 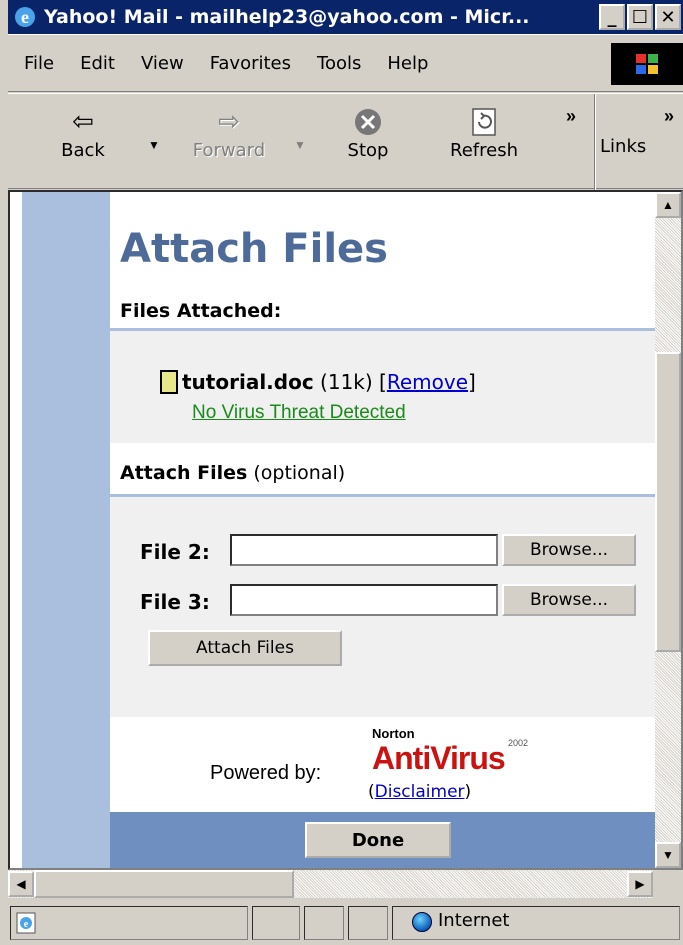 I want to click on disclaimer-link: Disclaimer, so click(x=420, y=792).